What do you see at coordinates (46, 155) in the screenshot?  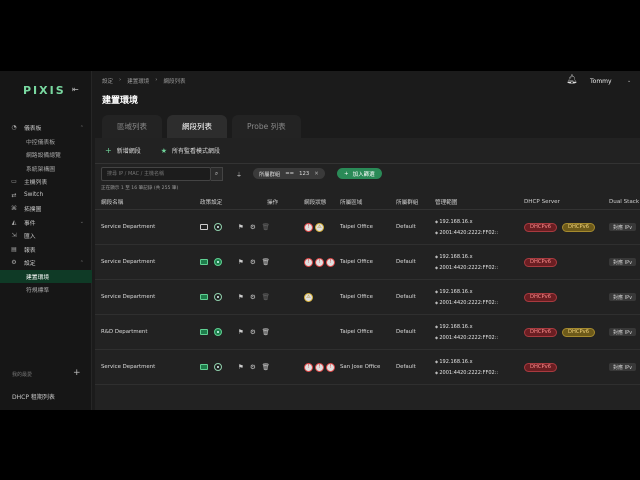 I see `sidebar-item-2: 網路設備總覽` at bounding box center [46, 155].